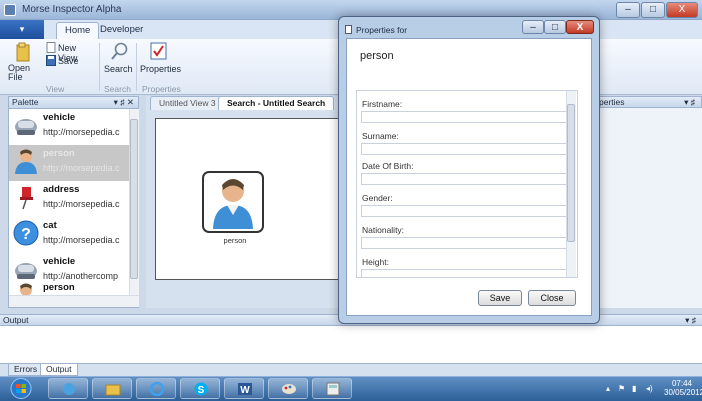 The width and height of the screenshot is (702, 401). Describe the element at coordinates (161, 69) in the screenshot. I see `properties-ribbon-label: Properties` at that location.